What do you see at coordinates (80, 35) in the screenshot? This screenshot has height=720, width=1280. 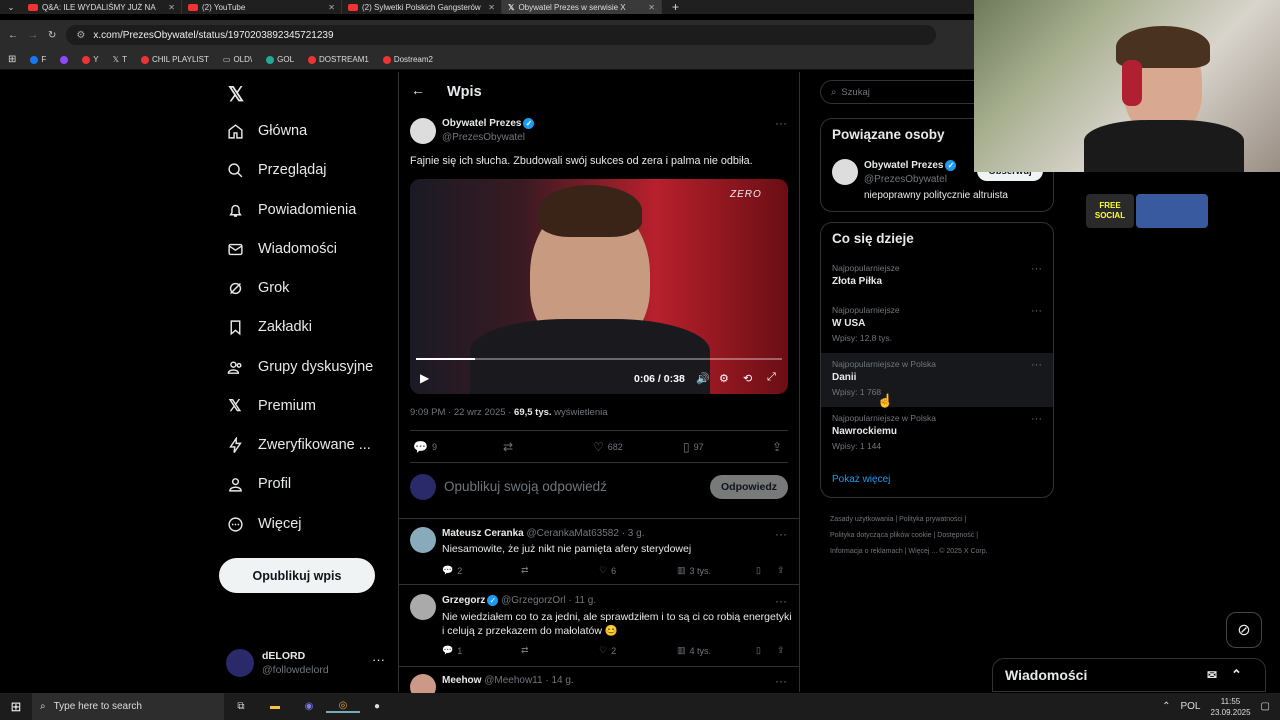 I see `site-info-icon: ⚙` at bounding box center [80, 35].